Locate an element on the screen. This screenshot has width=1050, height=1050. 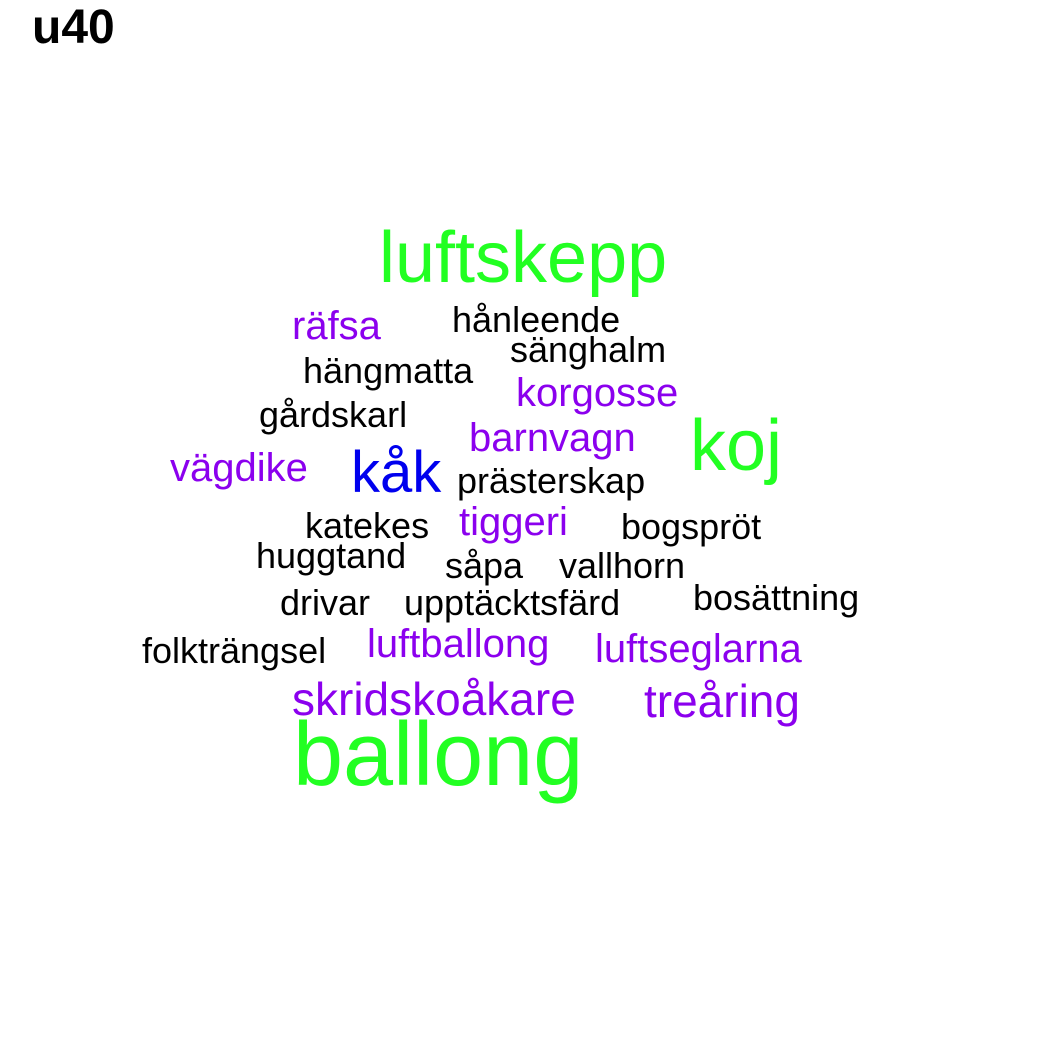
cloud-word: koj is located at coordinates (736, 446).